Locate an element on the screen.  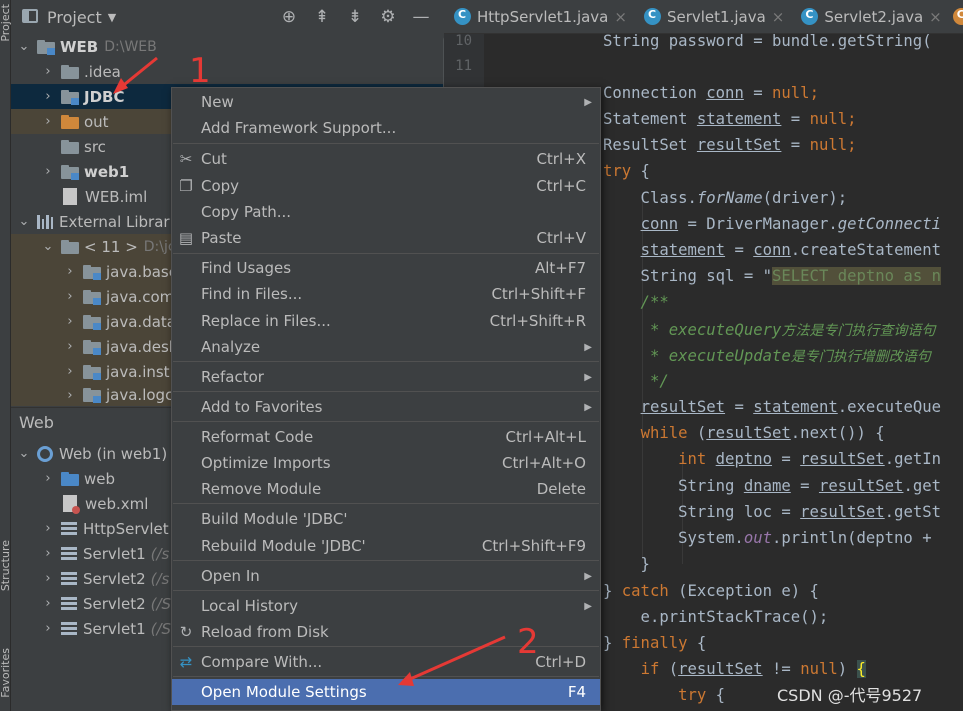
tree-node-label: java.instr is located at coordinates (141, 371).